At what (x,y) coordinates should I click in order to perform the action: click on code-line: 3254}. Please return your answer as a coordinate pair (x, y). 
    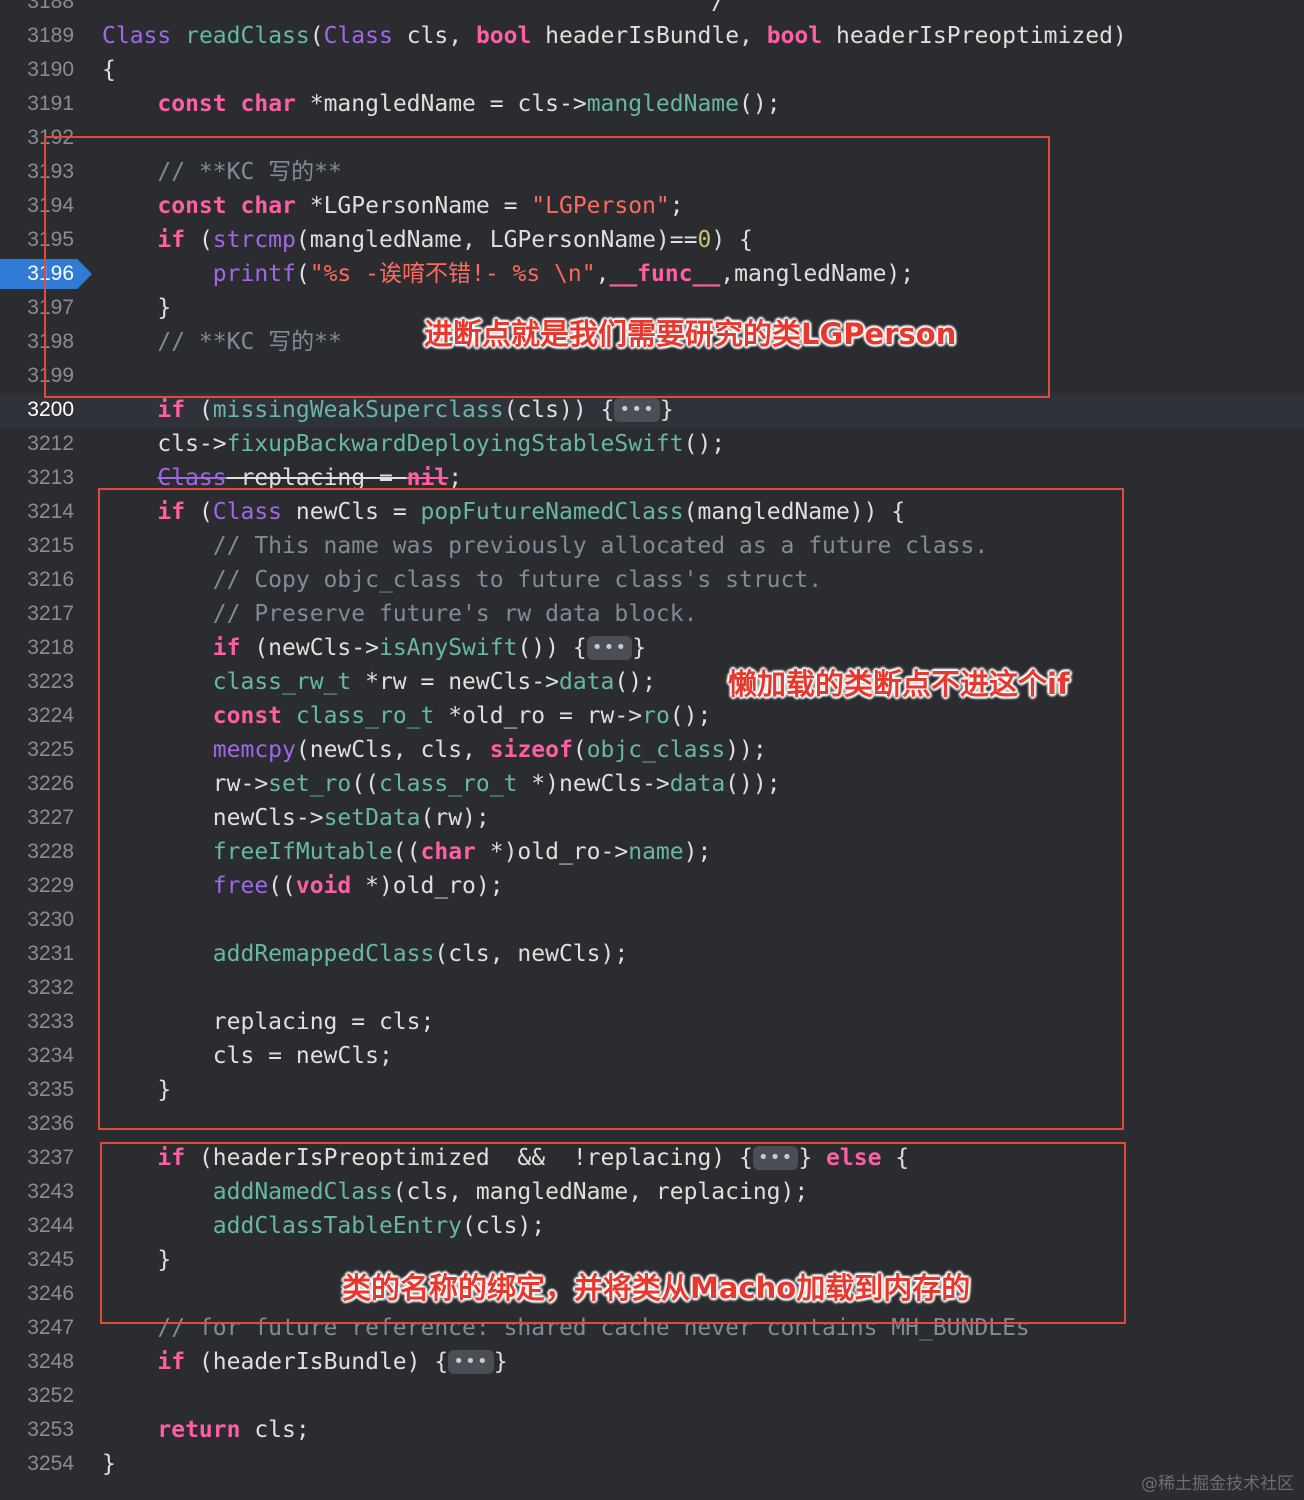
    Looking at the image, I should click on (652, 1464).